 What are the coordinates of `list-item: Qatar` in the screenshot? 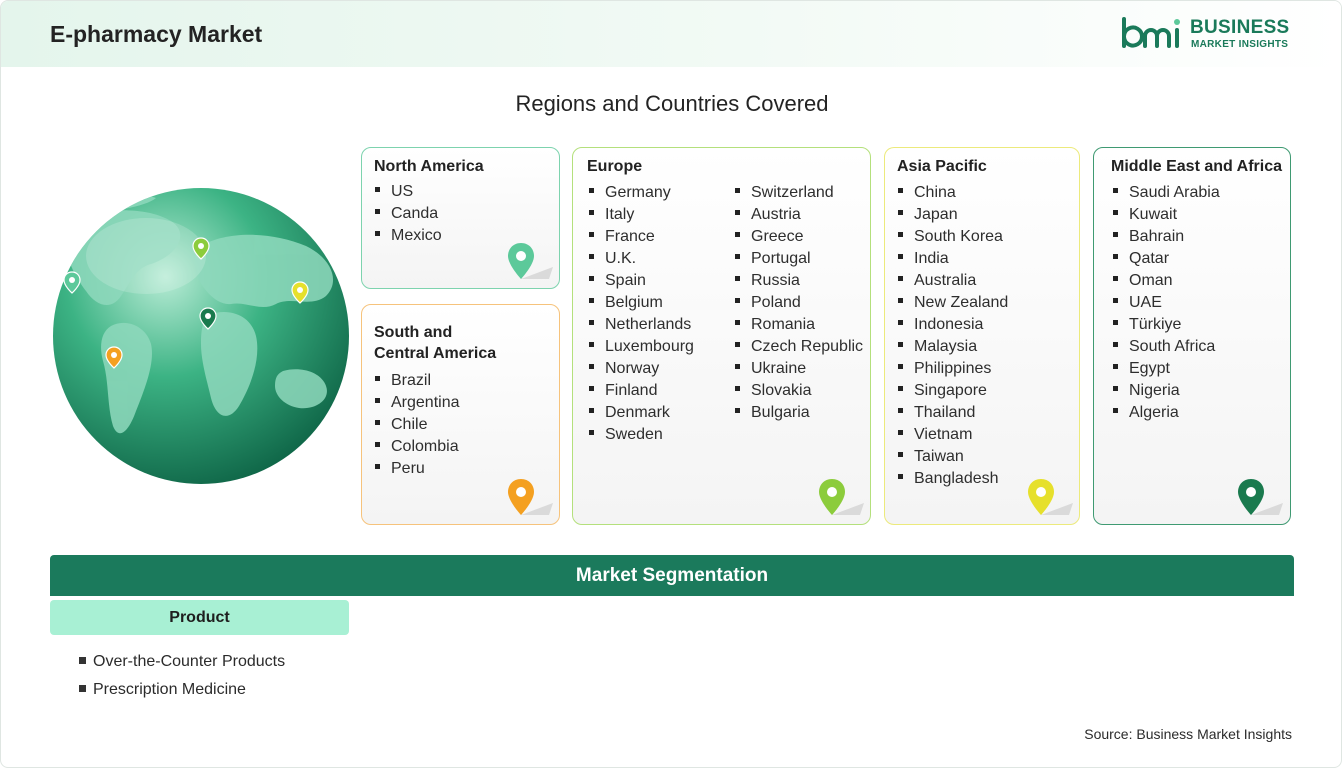 It's located at (1166, 259).